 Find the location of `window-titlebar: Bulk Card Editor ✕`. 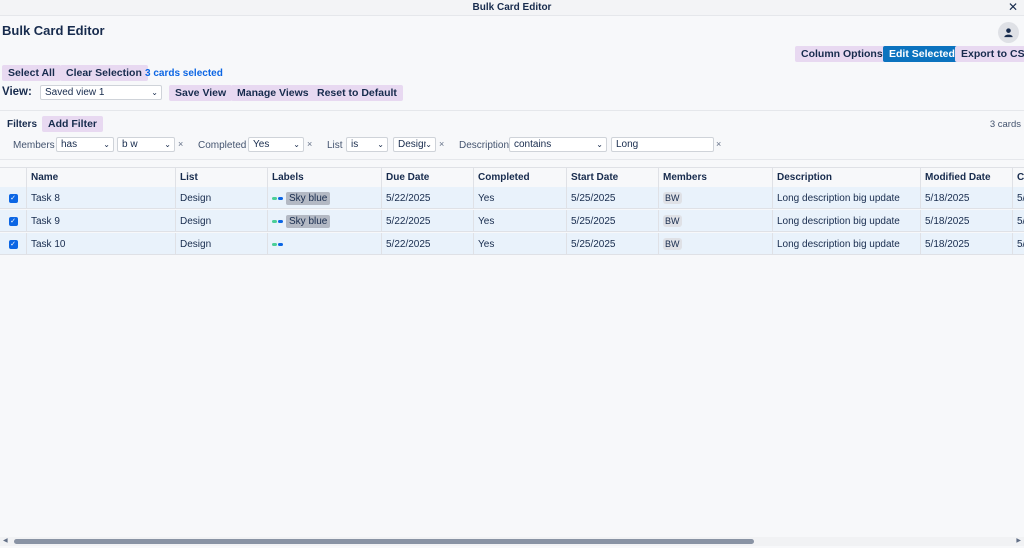

window-titlebar: Bulk Card Editor ✕ is located at coordinates (512, 8).